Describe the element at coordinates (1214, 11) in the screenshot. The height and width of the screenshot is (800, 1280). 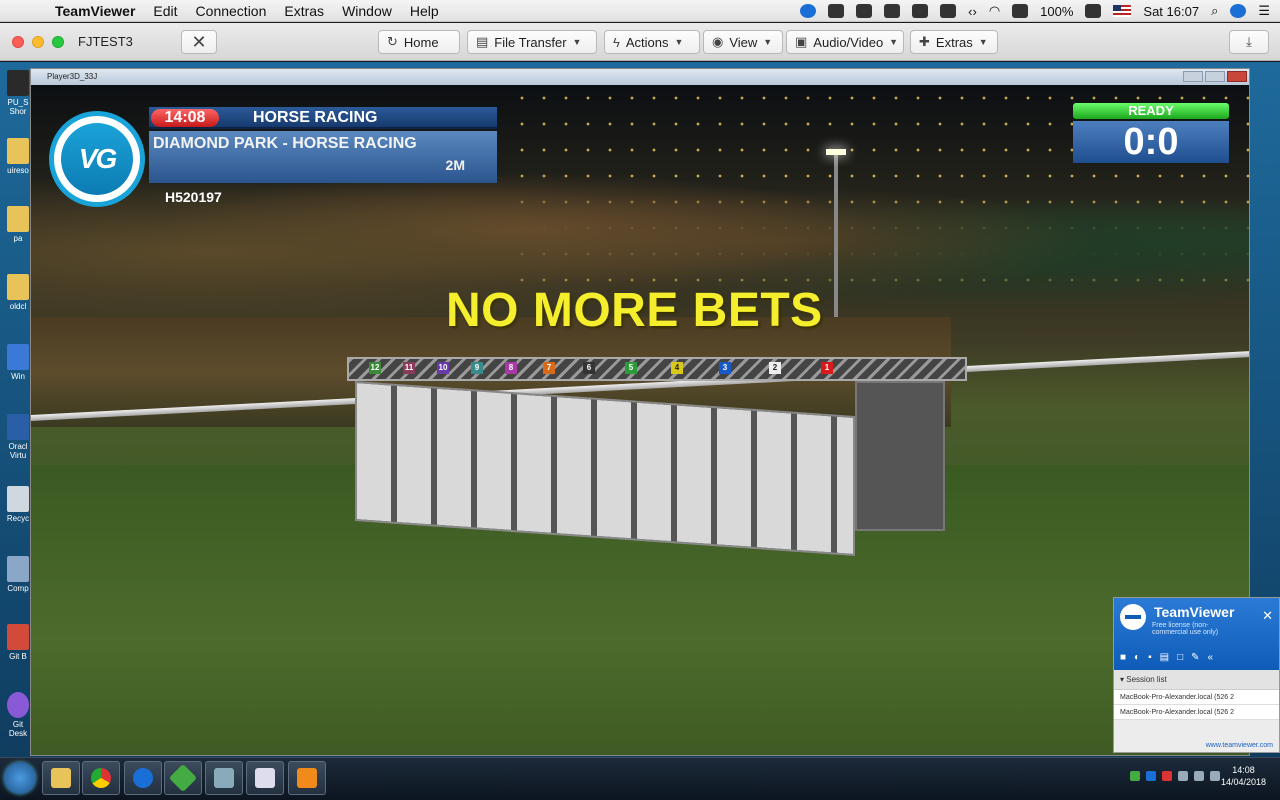
I see `spotlight-search-icon: ⌕` at that location.